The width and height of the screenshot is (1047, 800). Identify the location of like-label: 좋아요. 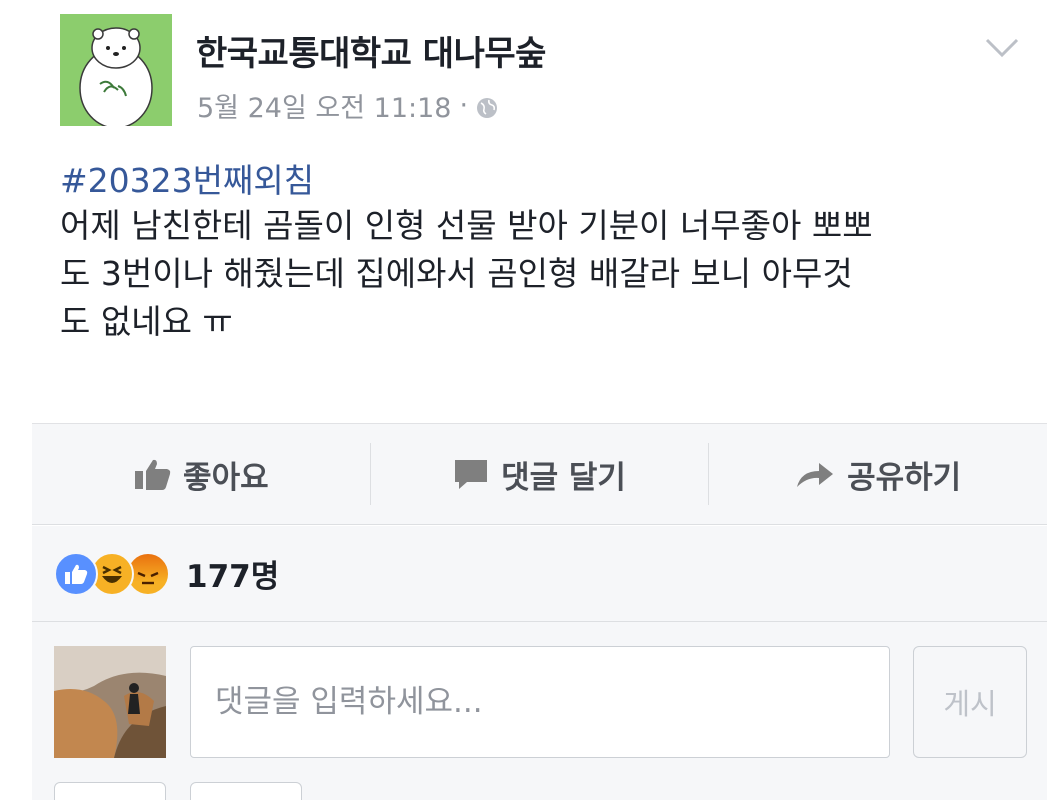
(226, 477).